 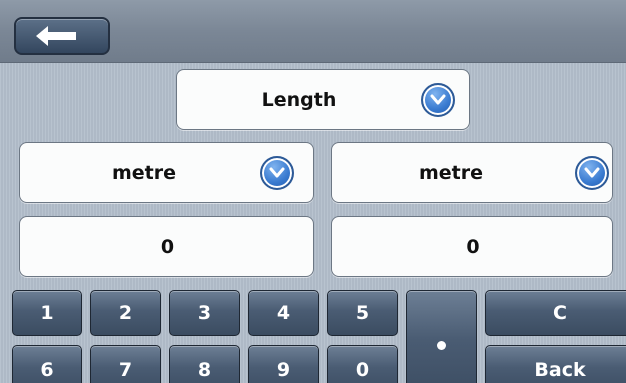 I want to click on clear-key: C, so click(x=555, y=313).